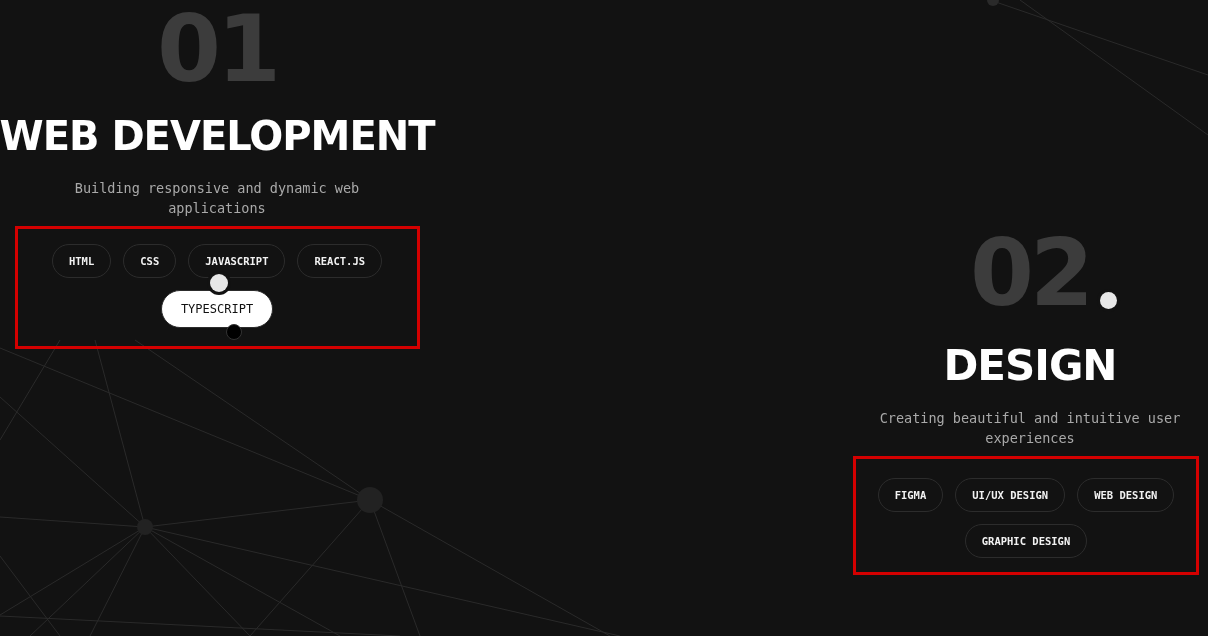  I want to click on section-description: Building responsive and dynamic web applications, so click(217, 198).